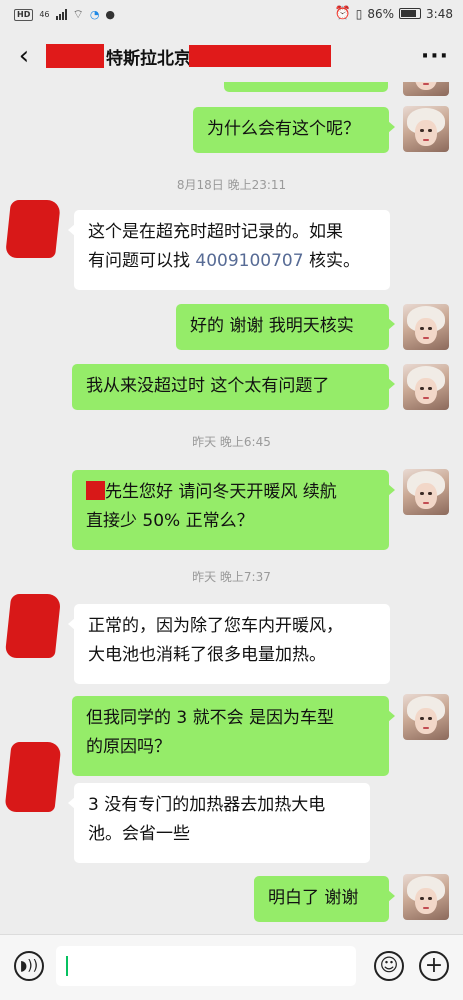  What do you see at coordinates (94, 14) in the screenshot?
I see `notification-icon: ◔` at bounding box center [94, 14].